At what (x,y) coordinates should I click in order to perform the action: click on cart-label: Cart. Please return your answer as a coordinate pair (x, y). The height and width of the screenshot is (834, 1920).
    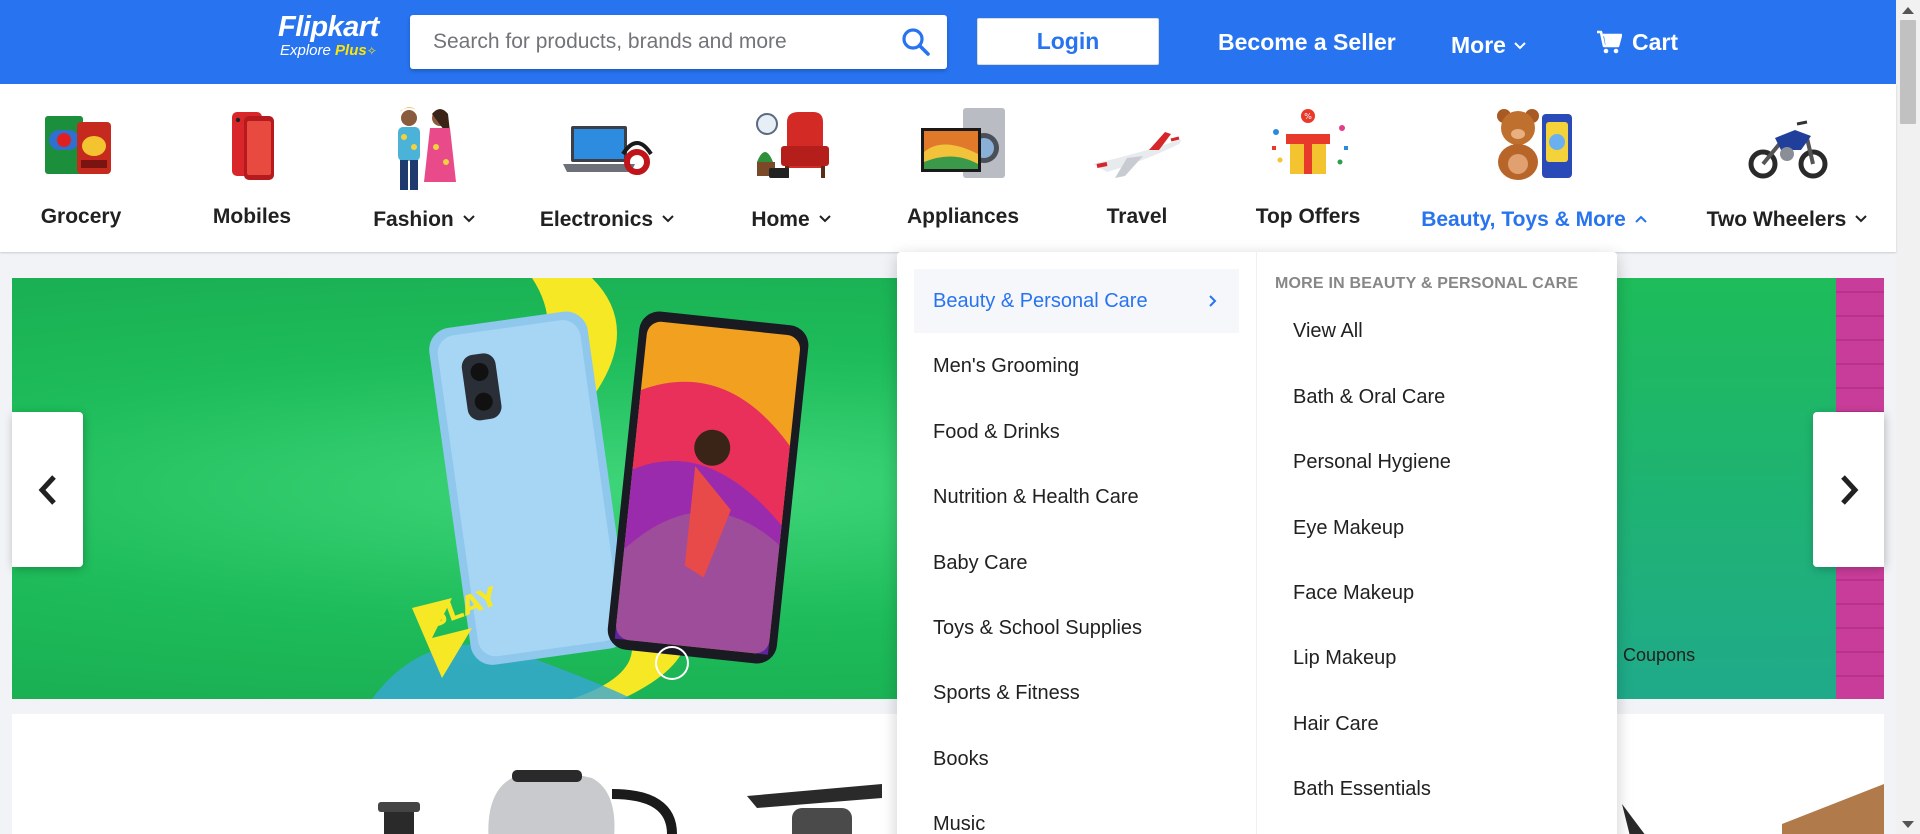
    Looking at the image, I should click on (1655, 42).